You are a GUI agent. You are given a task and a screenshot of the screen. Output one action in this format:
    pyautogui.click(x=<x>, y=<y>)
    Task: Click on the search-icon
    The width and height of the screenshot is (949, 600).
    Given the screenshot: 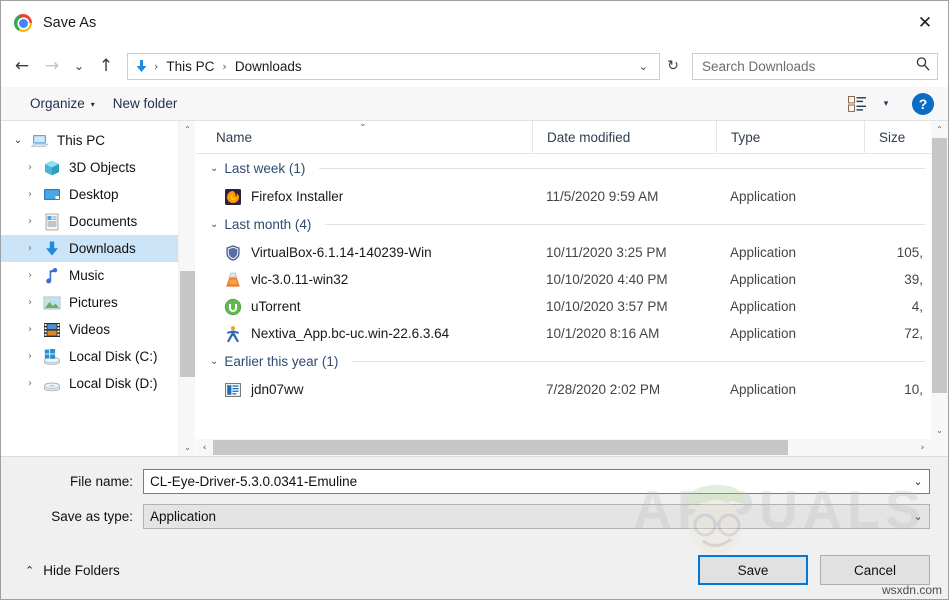 What is the action you would take?
    pyautogui.click(x=923, y=66)
    